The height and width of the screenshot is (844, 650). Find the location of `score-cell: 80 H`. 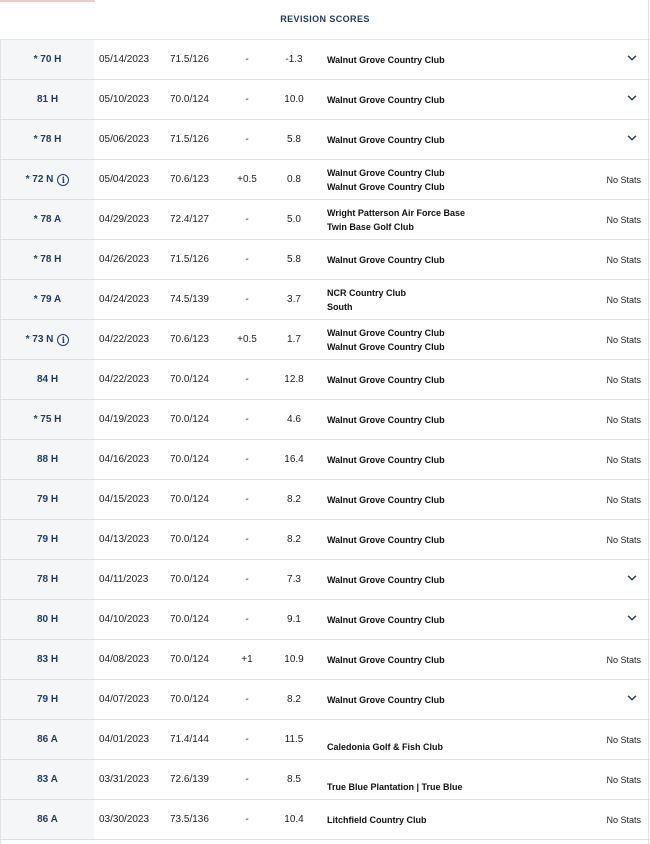

score-cell: 80 H is located at coordinates (47, 619).